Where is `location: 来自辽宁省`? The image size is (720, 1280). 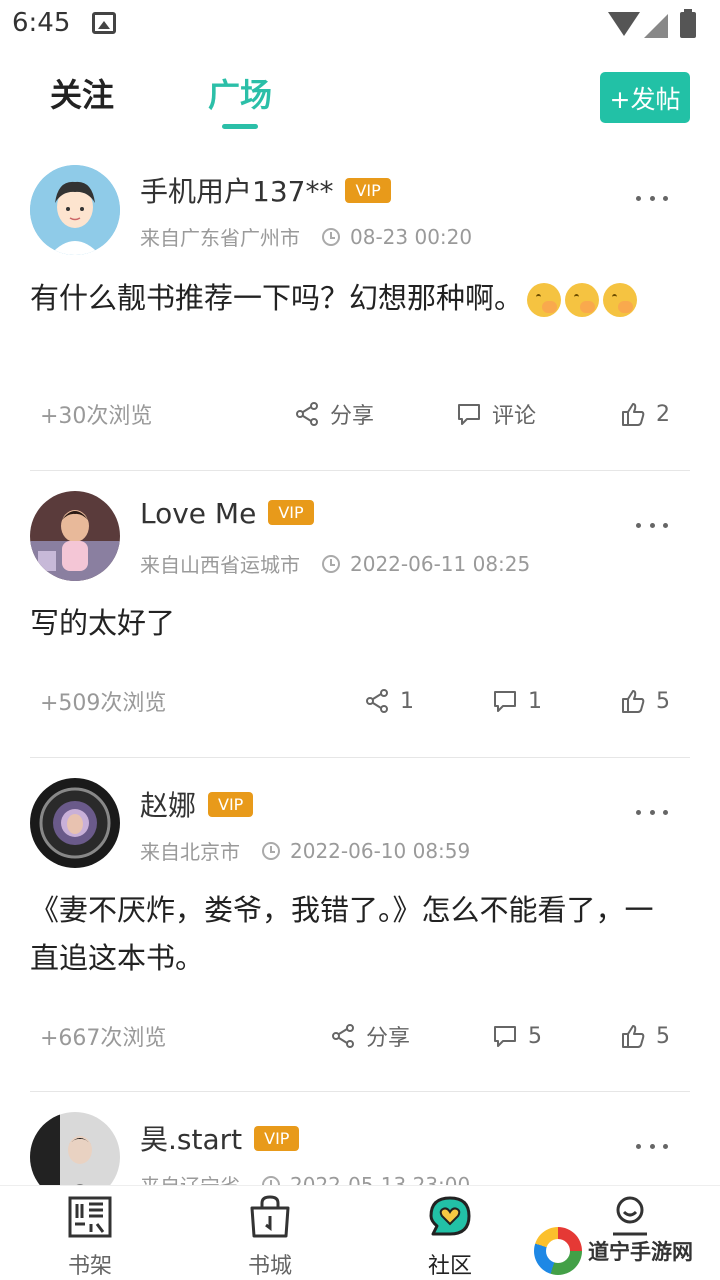
location: 来自辽宁省 is located at coordinates (190, 1177).